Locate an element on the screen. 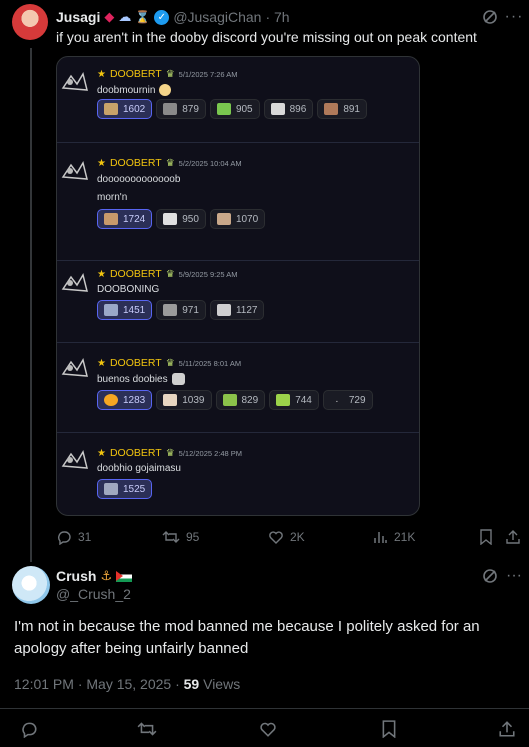  reaction-button: 971 is located at coordinates (181, 310).